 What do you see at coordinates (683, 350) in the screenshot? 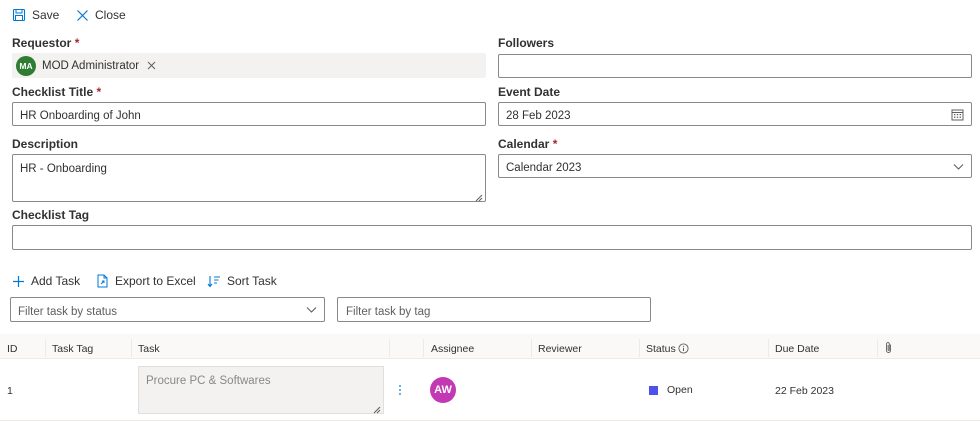
I see `info-icon` at bounding box center [683, 350].